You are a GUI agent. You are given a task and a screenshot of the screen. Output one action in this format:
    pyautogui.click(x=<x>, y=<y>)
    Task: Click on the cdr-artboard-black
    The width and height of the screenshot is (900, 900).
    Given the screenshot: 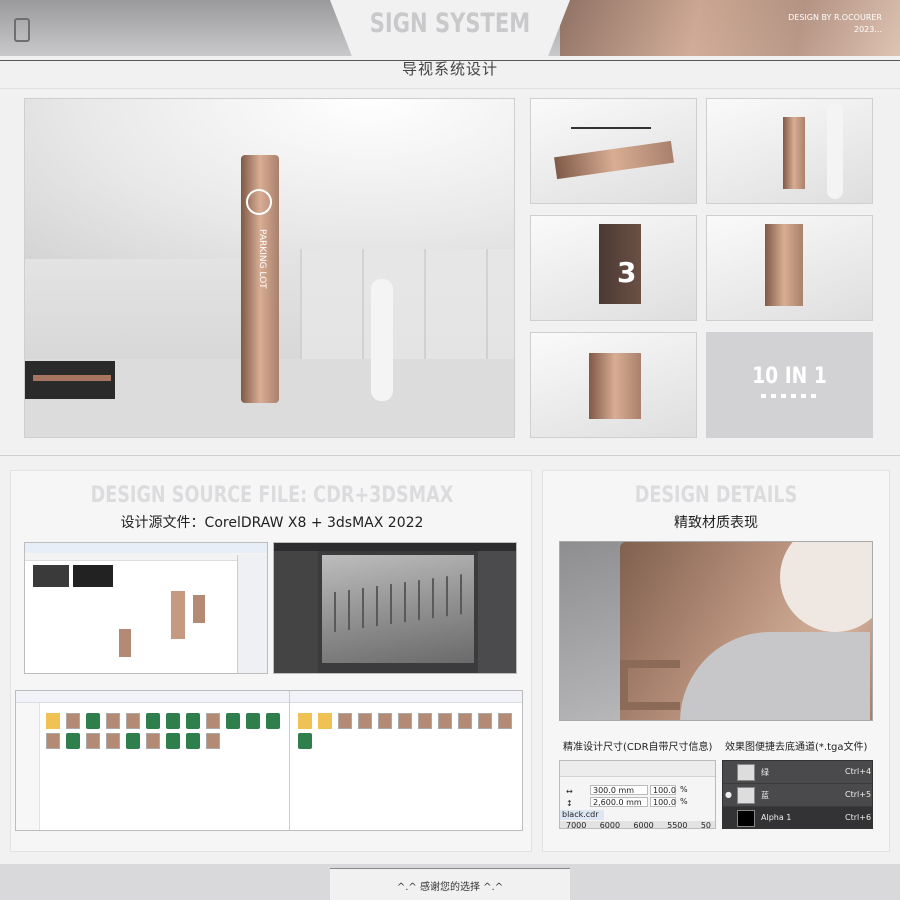 What is the action you would take?
    pyautogui.click(x=93, y=576)
    